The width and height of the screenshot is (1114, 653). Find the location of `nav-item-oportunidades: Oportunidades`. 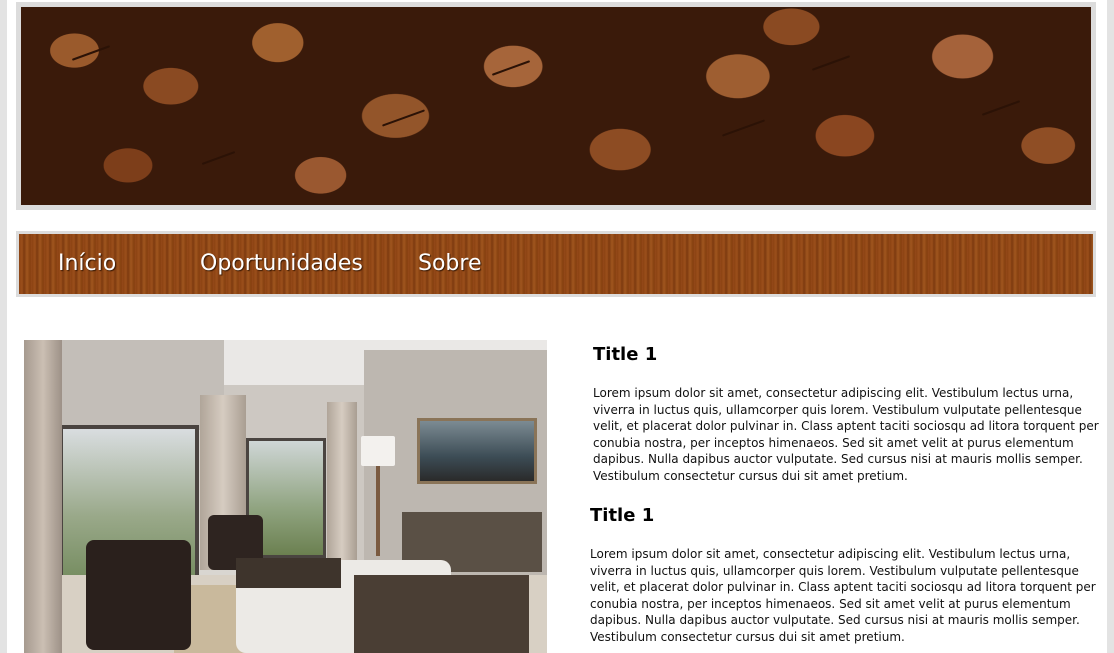

nav-item-oportunidades: Oportunidades is located at coordinates (281, 264).